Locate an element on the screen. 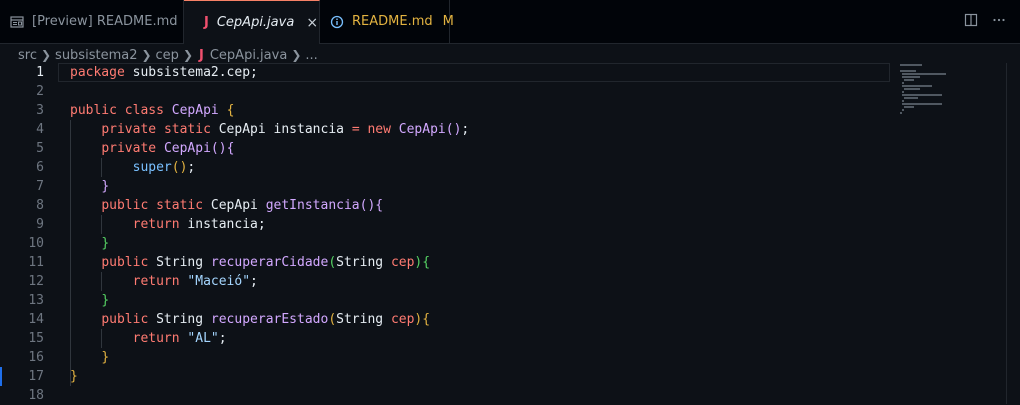 This screenshot has width=1020, height=405. editor-actions is located at coordinates (985, 22).